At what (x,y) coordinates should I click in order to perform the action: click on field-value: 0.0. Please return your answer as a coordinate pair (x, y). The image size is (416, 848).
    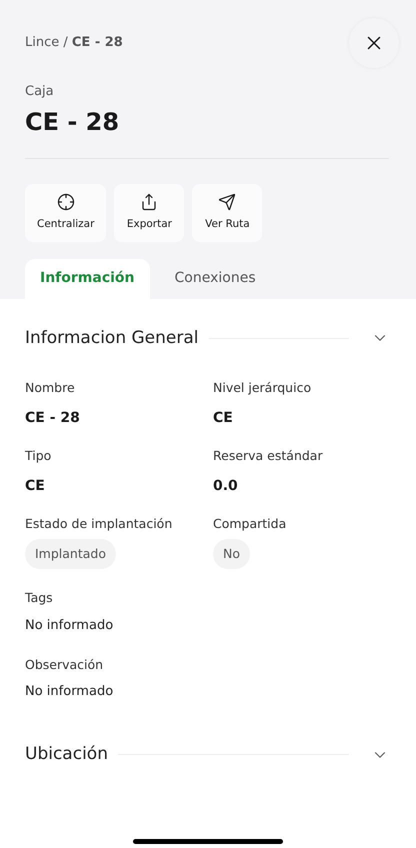
    Looking at the image, I should click on (225, 486).